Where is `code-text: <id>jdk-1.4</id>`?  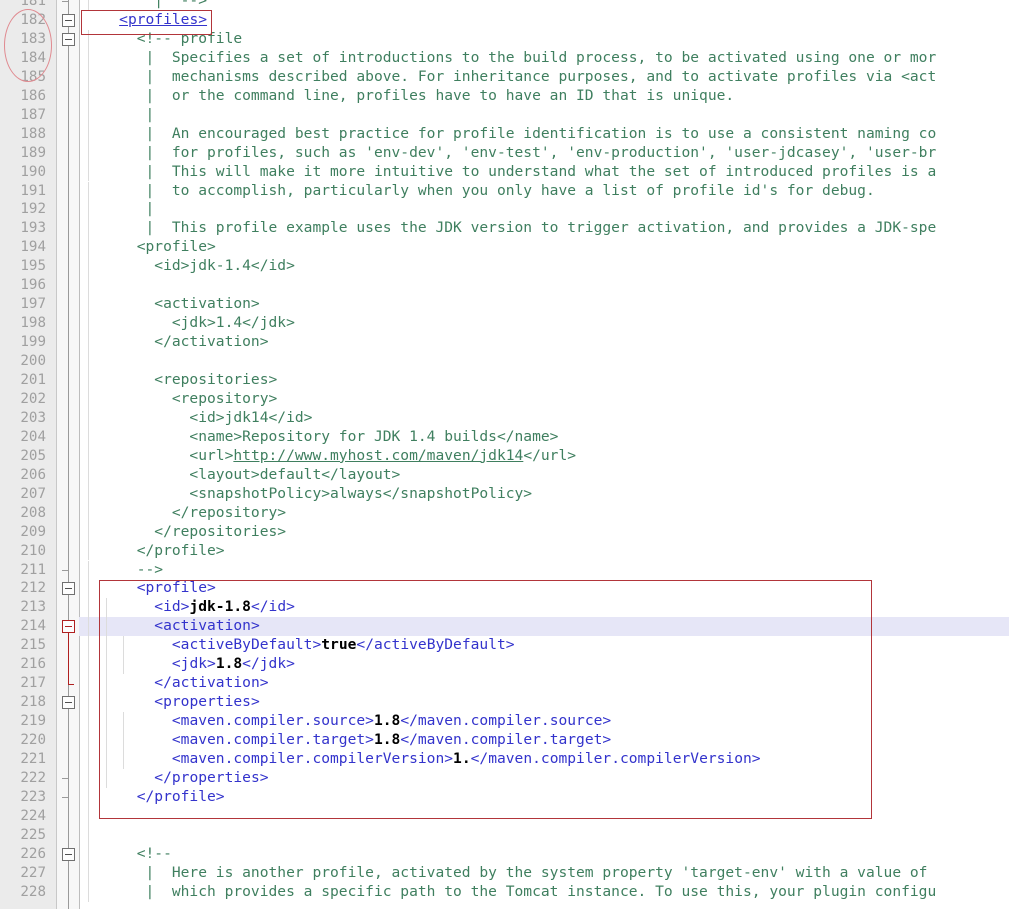 code-text: <id>jdk-1.4</id> is located at coordinates (189, 266).